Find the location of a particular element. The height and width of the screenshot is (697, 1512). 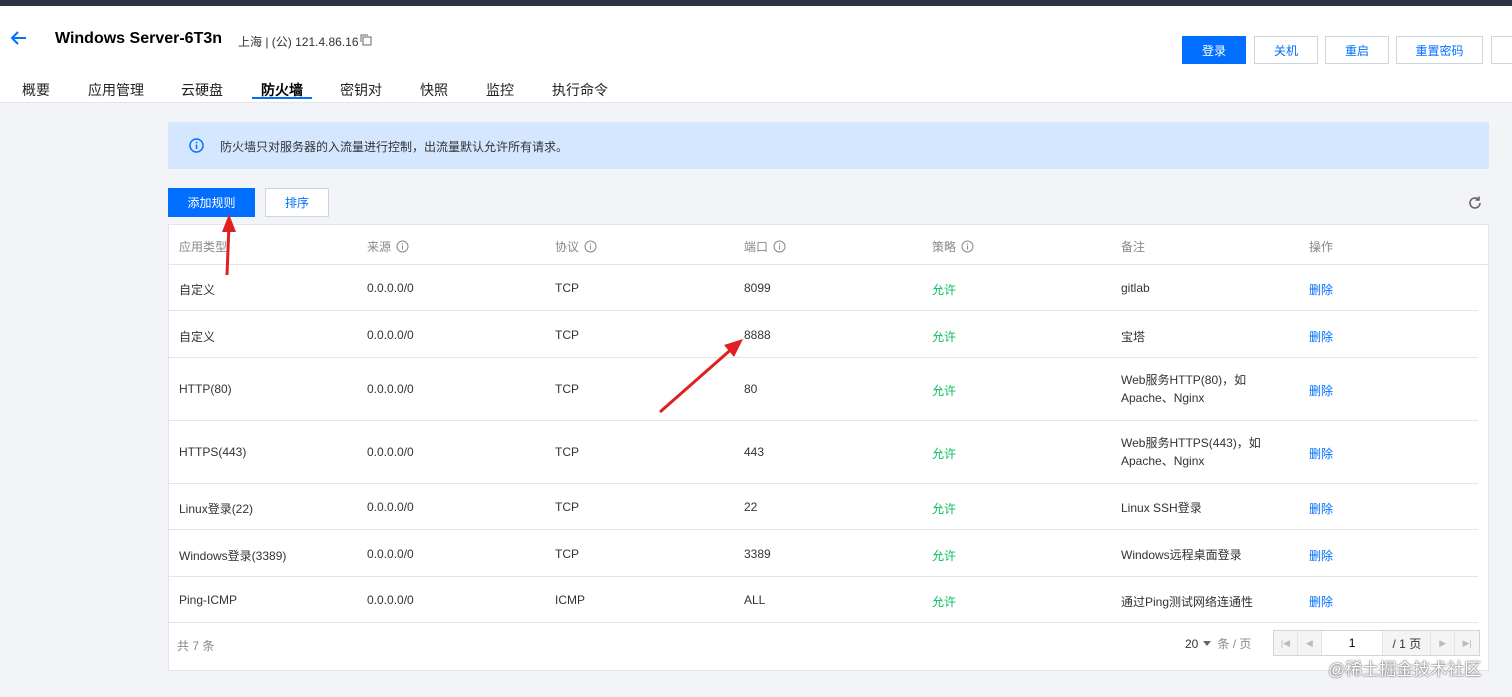

annotation-arrows is located at coordinates (482, 314).